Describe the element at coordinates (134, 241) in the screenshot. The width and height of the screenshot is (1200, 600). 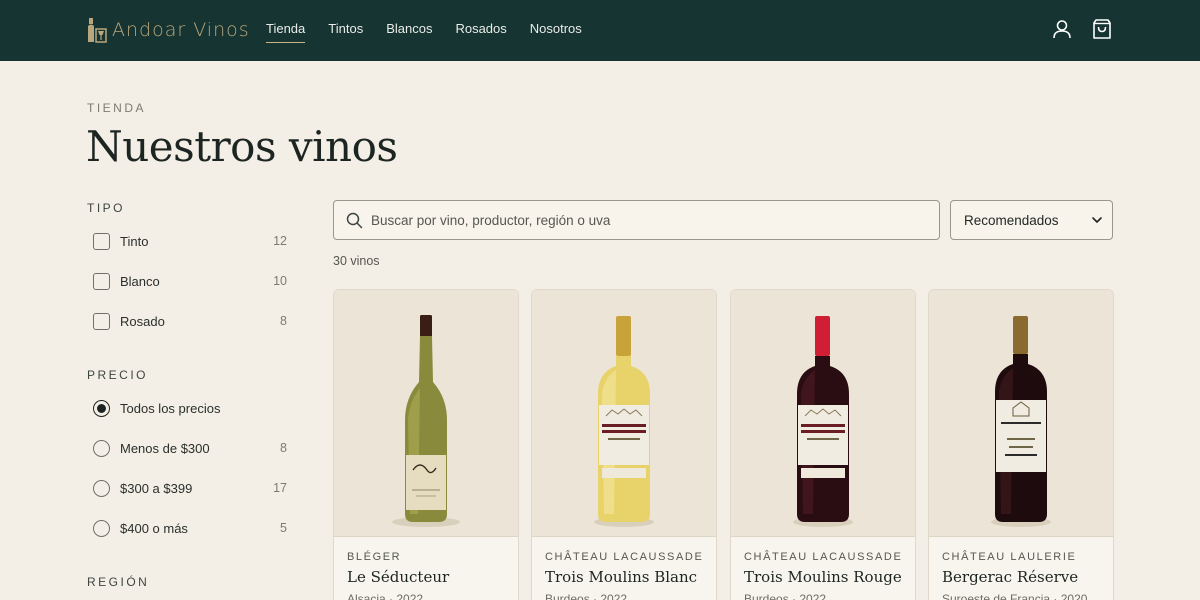
I see `filter-label: Tinto` at that location.